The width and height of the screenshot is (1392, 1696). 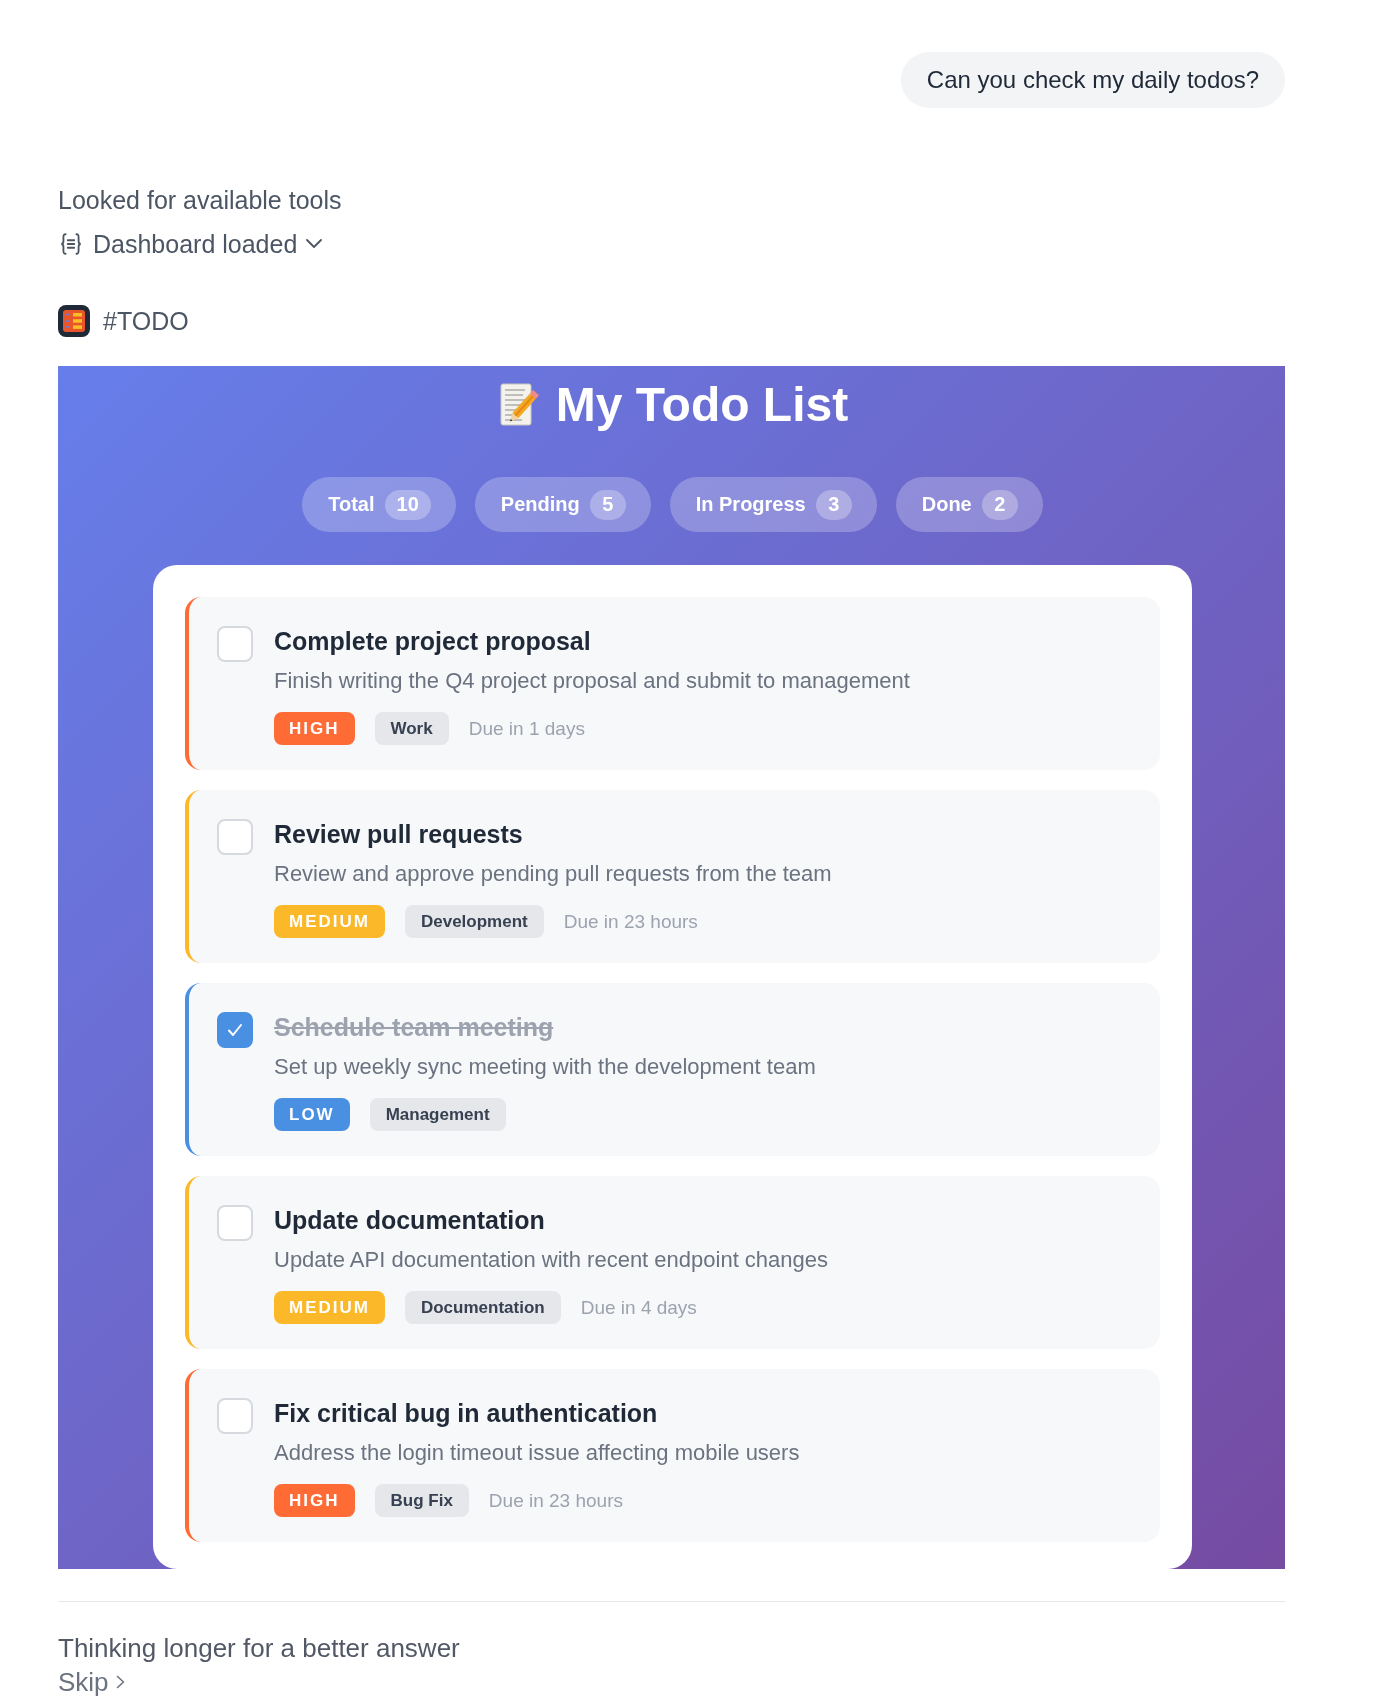 What do you see at coordinates (946, 504) in the screenshot?
I see `stat-label: Done` at bounding box center [946, 504].